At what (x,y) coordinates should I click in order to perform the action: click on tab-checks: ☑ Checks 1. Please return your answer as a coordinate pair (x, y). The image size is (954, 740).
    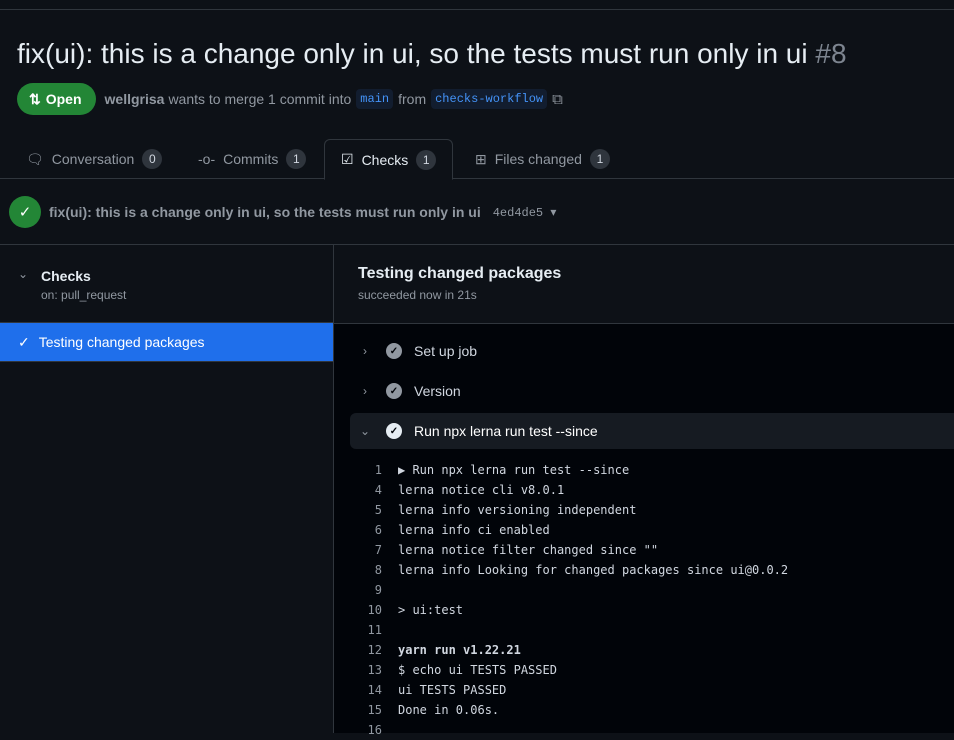
    Looking at the image, I should click on (389, 159).